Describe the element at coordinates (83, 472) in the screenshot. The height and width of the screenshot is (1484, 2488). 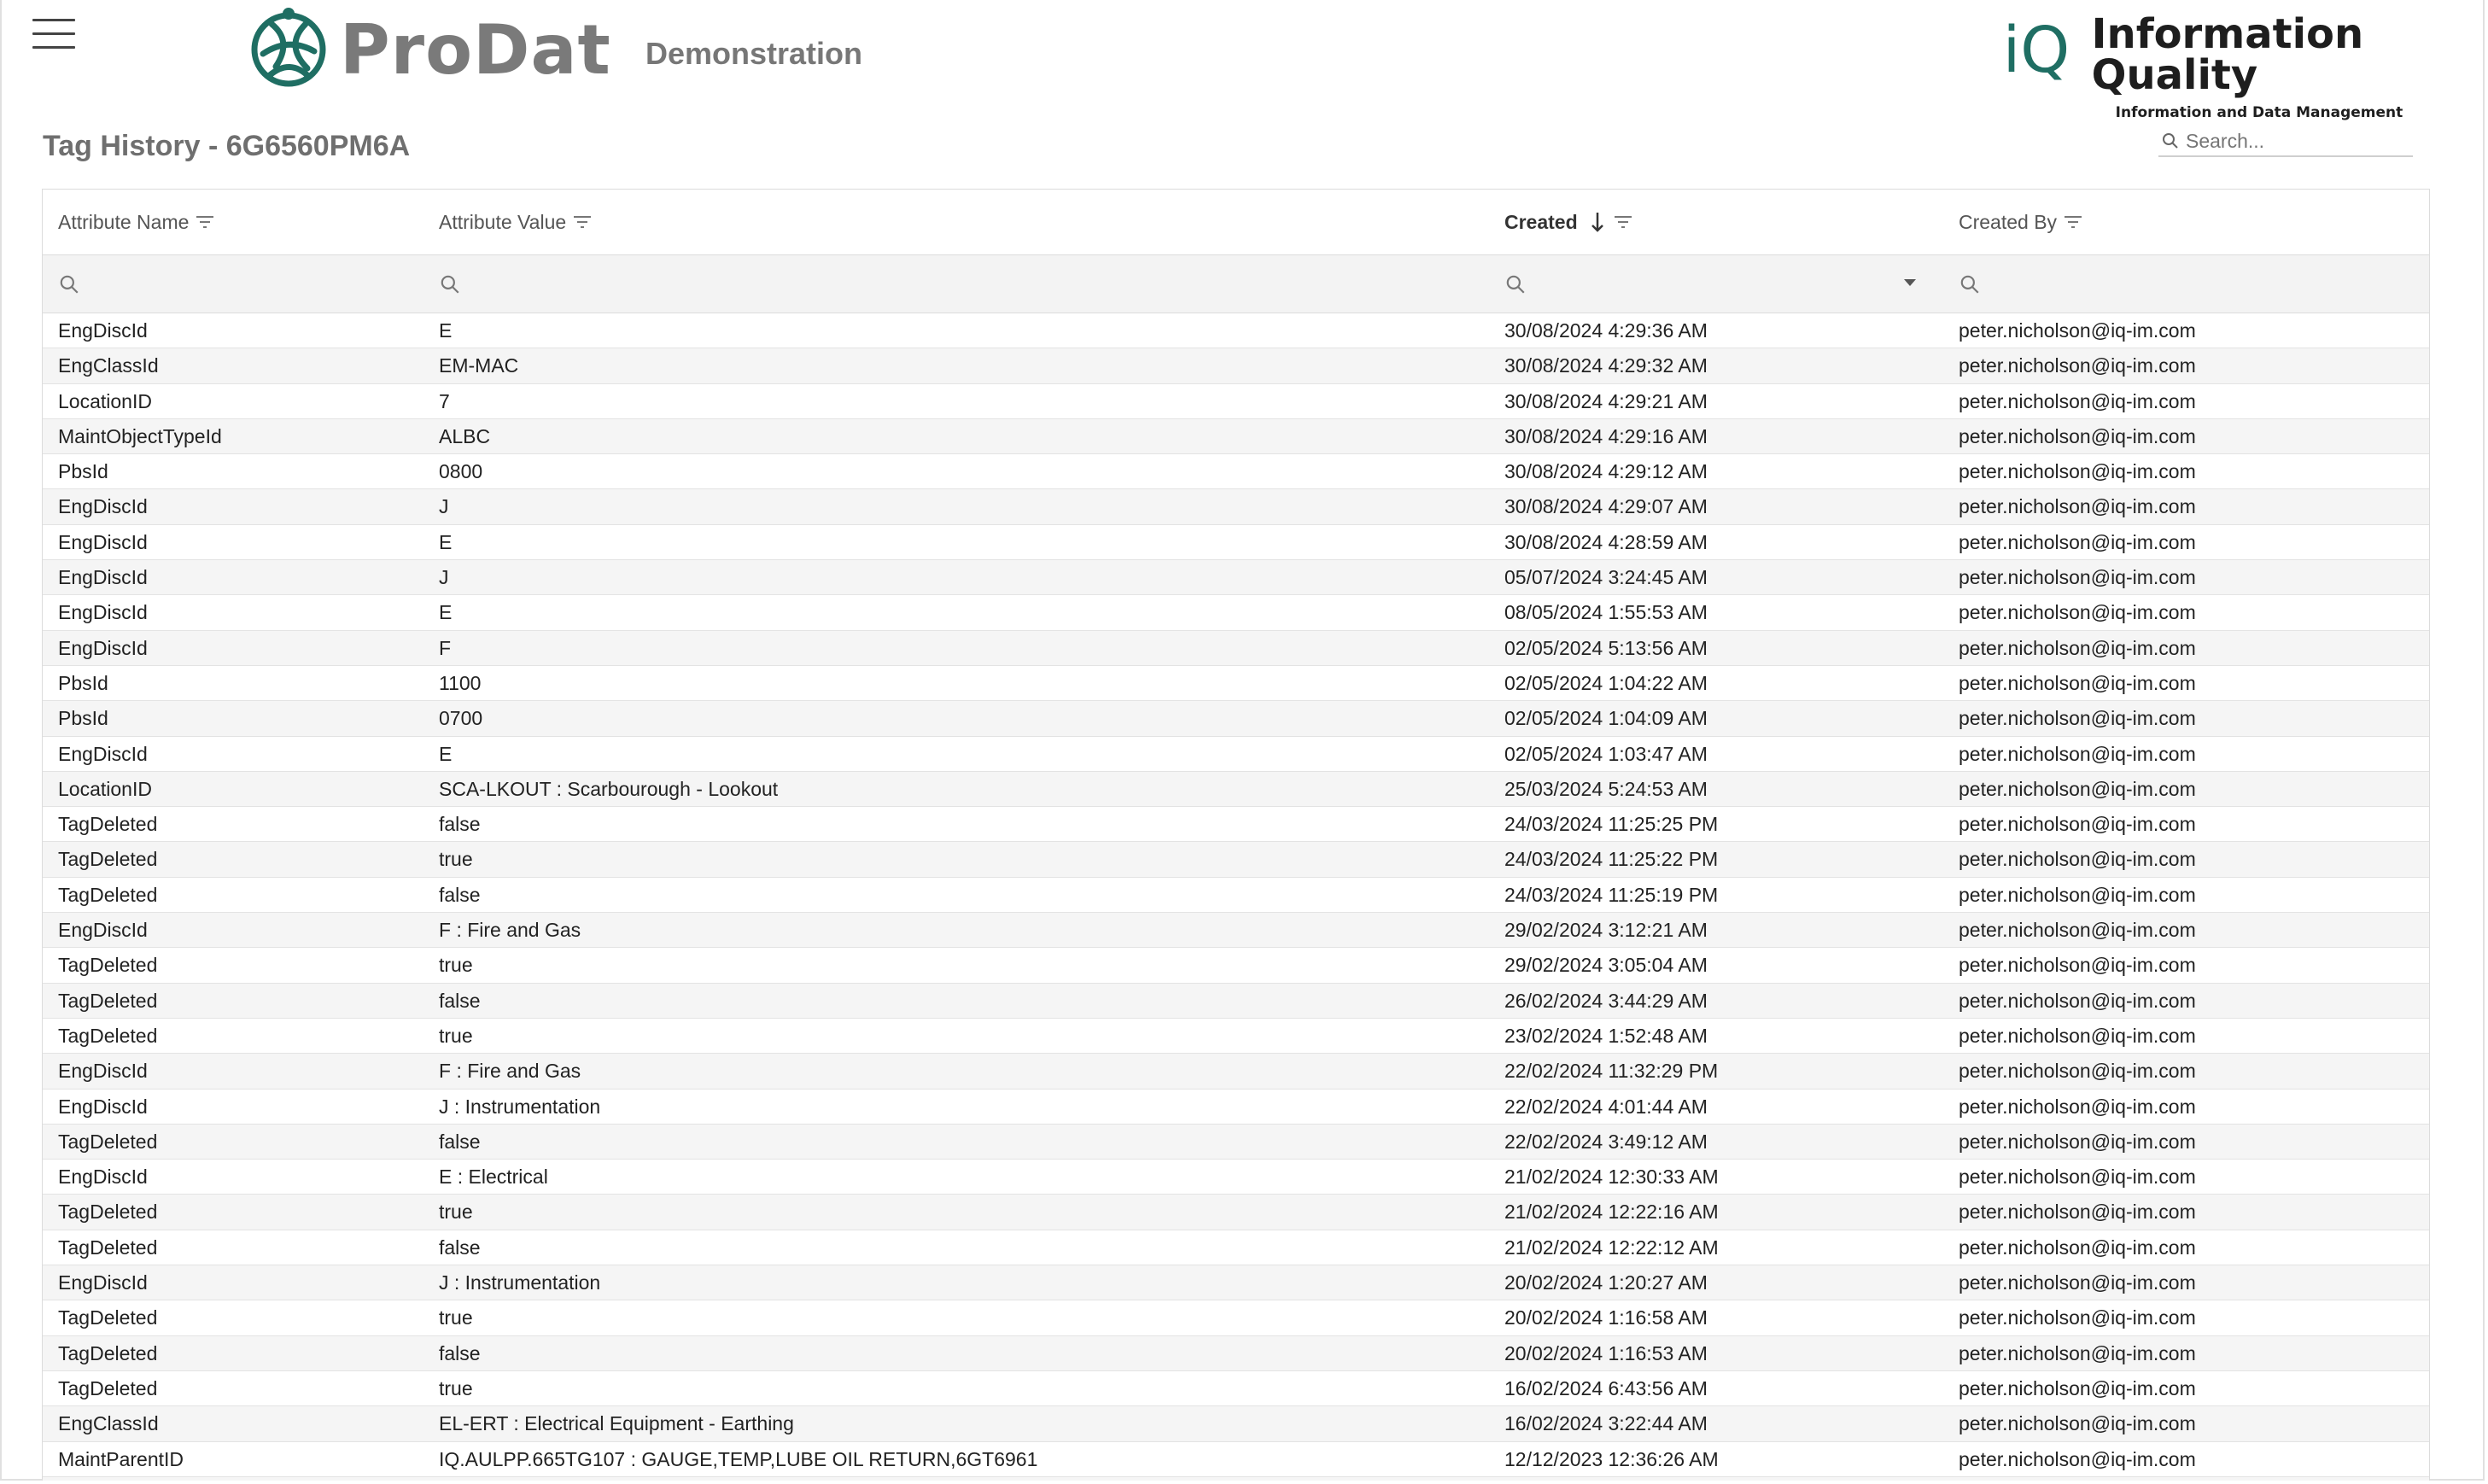
I see `attribute-name-cell: PbsId` at that location.